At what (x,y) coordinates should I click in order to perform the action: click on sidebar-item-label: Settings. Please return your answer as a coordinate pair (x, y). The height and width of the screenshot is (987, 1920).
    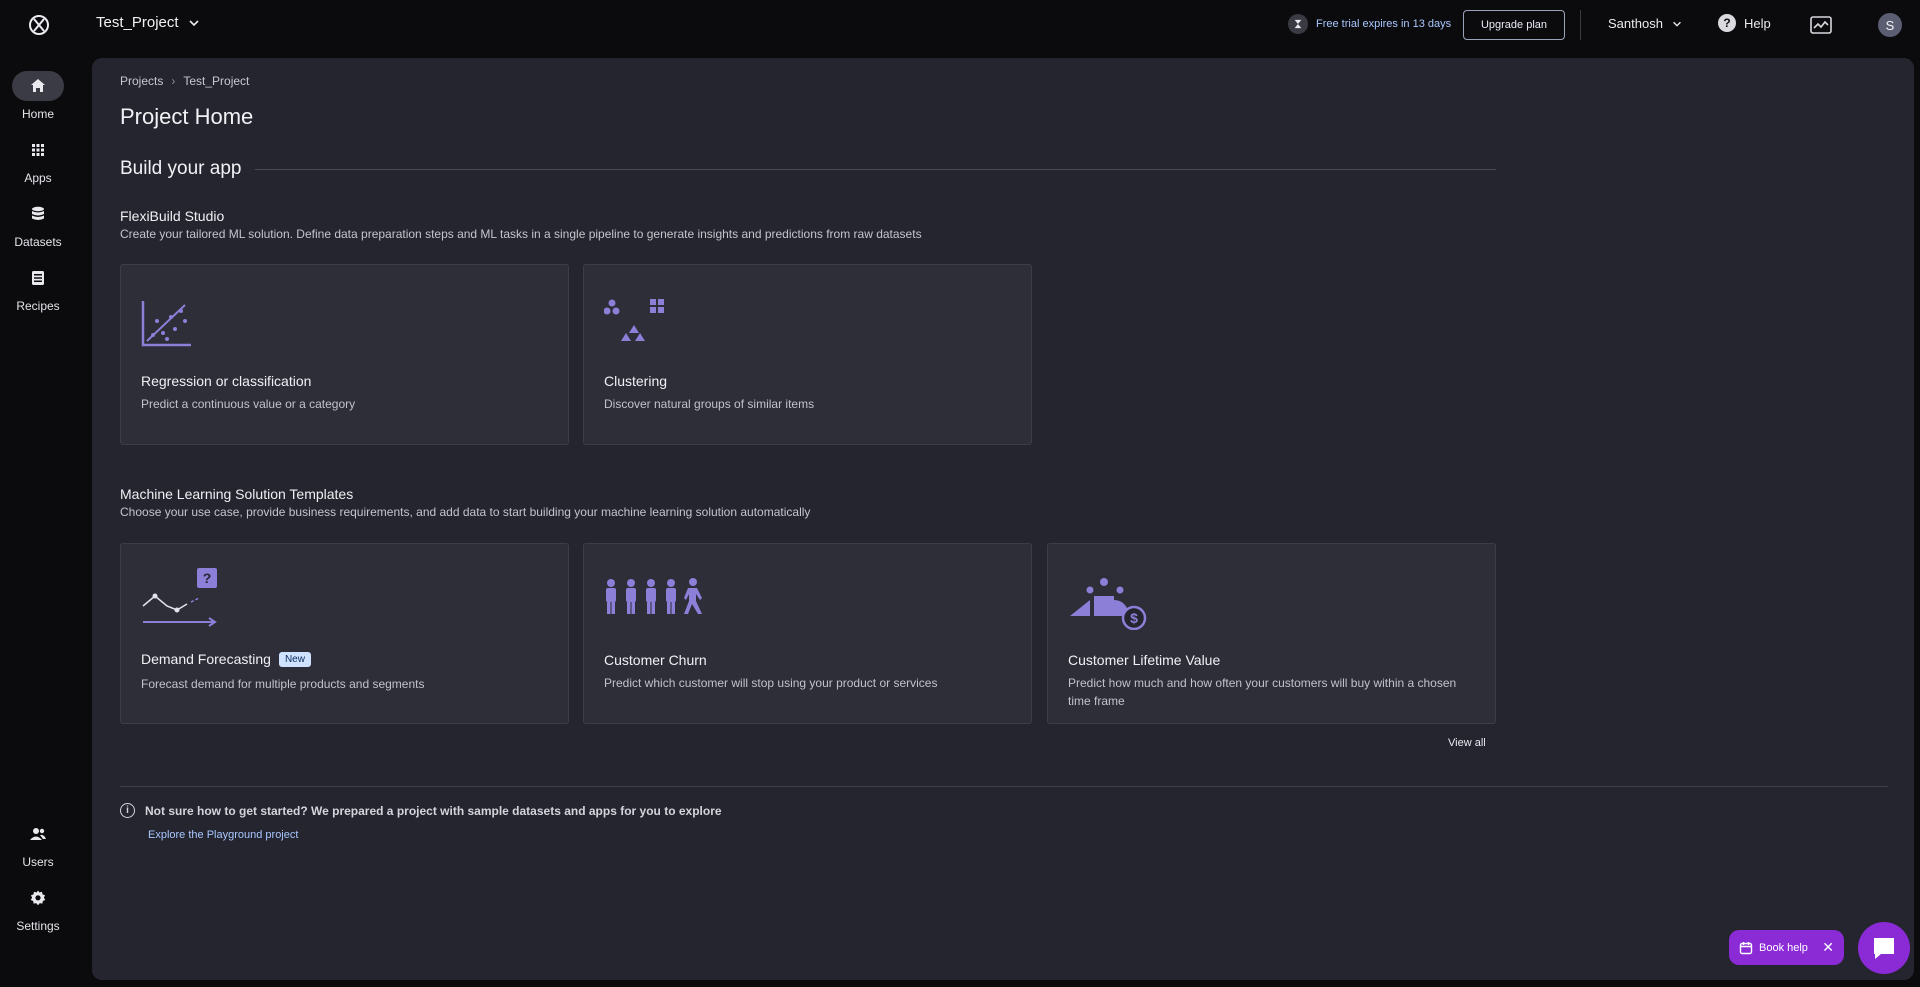
    Looking at the image, I should click on (38, 926).